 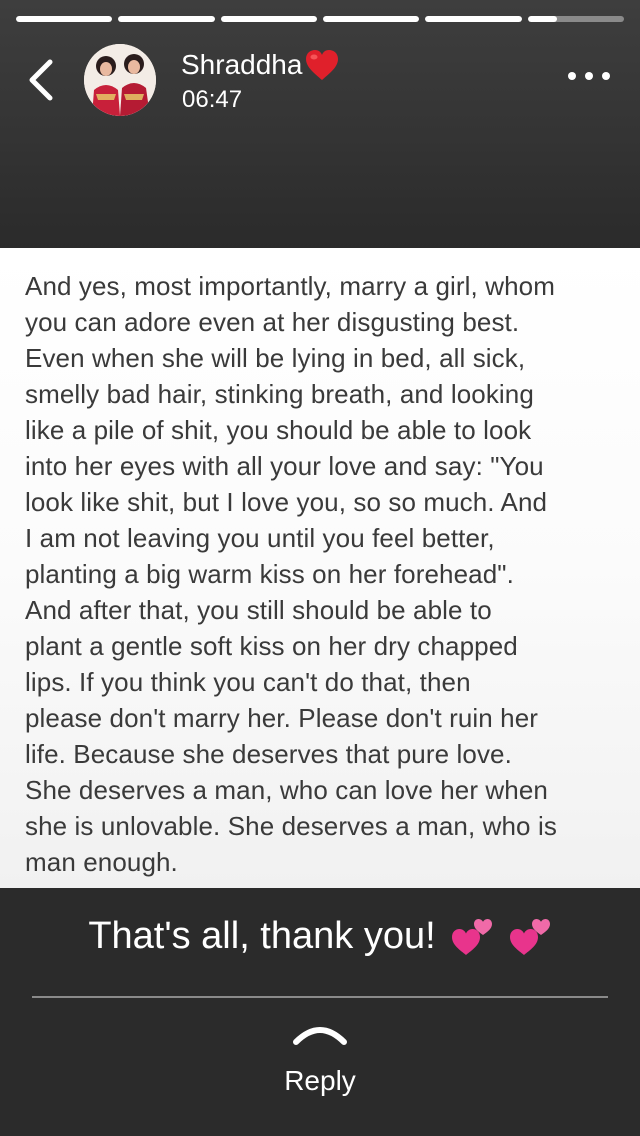 I want to click on story-author: Shraddha, so click(x=260, y=65).